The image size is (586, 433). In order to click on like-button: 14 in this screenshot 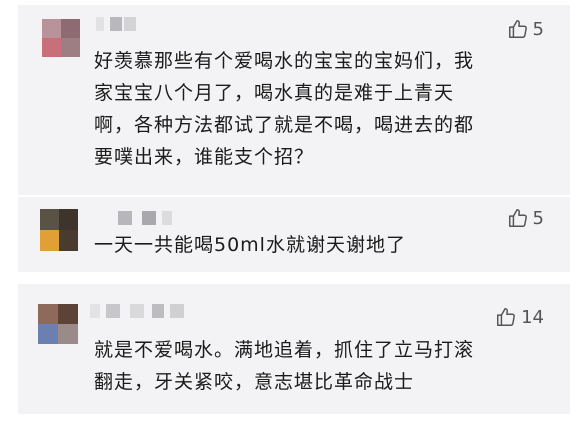, I will do `click(519, 317)`.